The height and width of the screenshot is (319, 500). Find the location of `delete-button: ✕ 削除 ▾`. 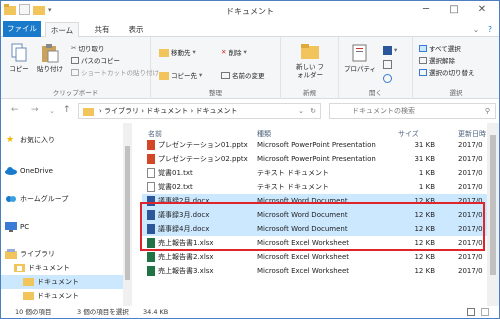

delete-button: ✕ 削除 ▾ is located at coordinates (234, 52).